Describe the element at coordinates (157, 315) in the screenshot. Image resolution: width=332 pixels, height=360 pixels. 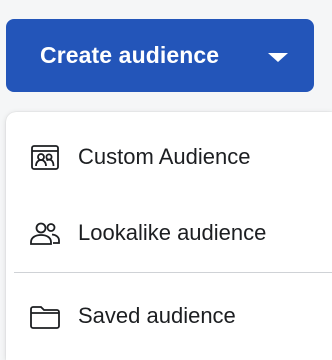
I see `menu-item-label: Saved audience` at that location.